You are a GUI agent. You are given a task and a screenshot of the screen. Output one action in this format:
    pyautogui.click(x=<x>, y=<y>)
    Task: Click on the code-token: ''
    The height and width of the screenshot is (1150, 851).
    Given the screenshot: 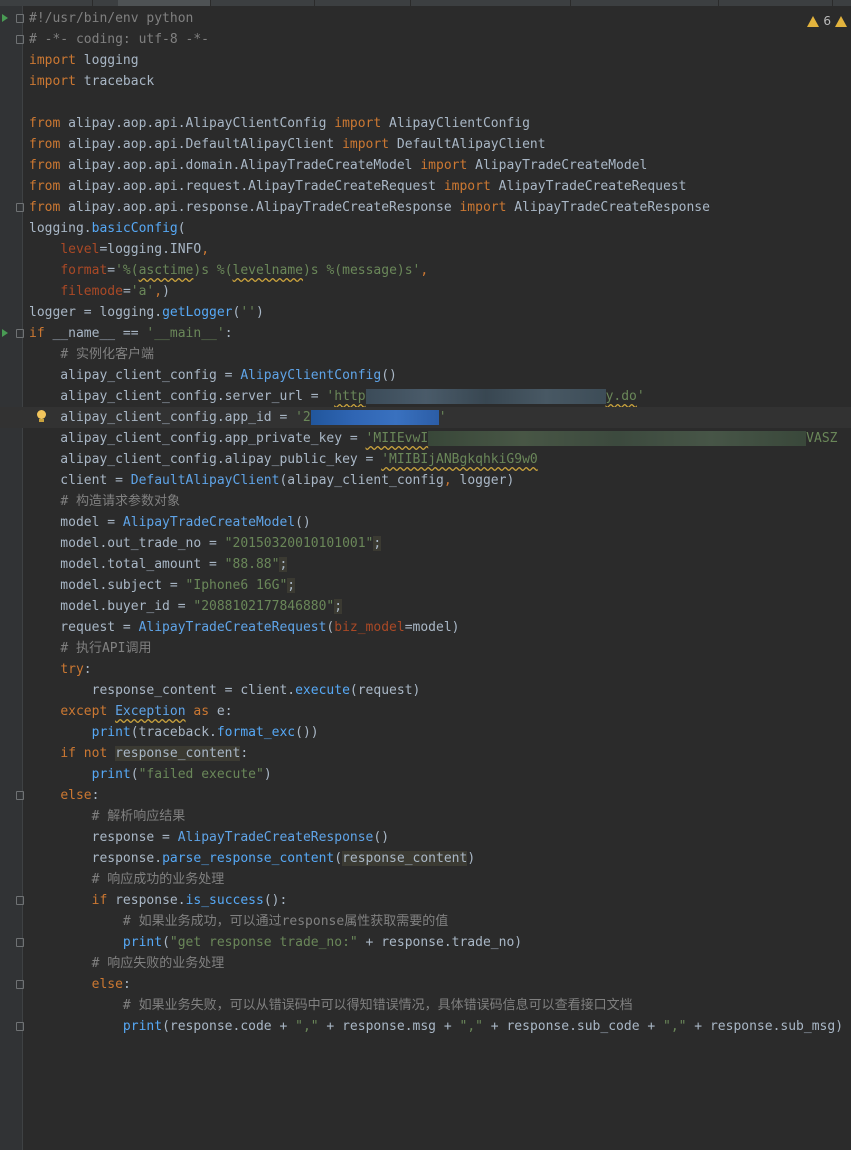 What is the action you would take?
    pyautogui.click(x=248, y=312)
    